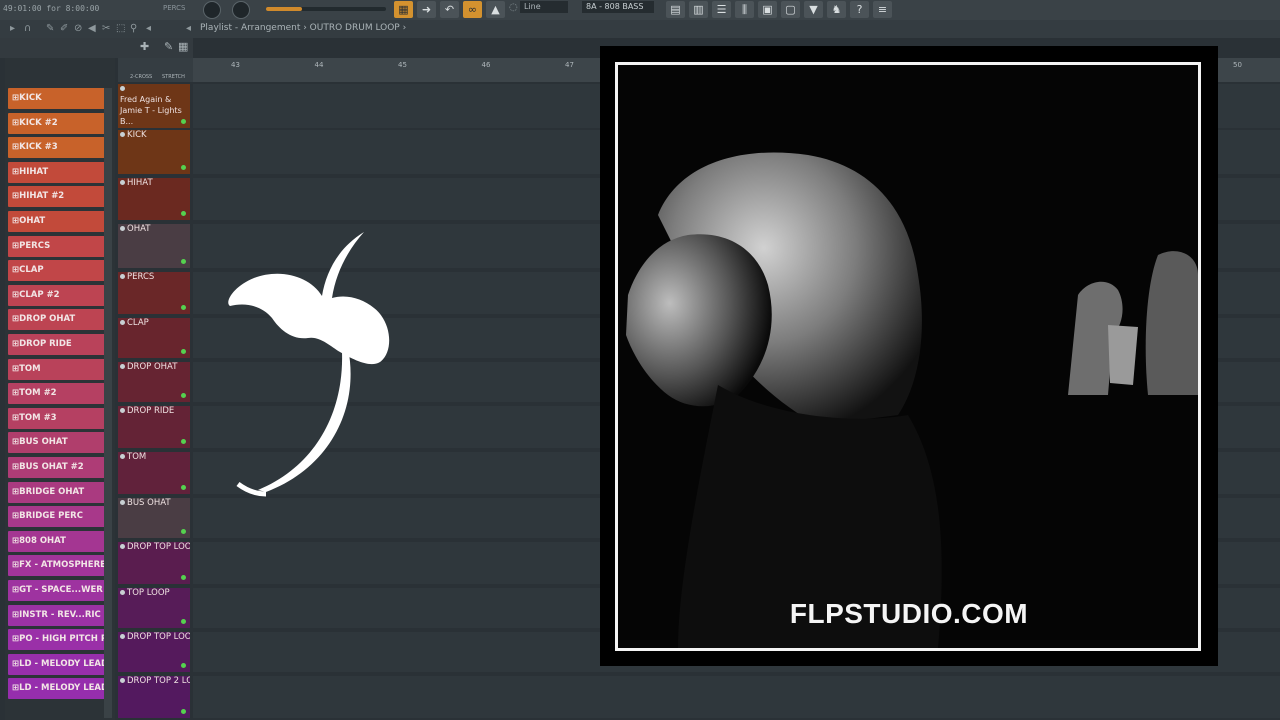 This screenshot has width=1280, height=720. What do you see at coordinates (57, 418) in the screenshot?
I see `channel-tom-3: ⊞TOM #3` at bounding box center [57, 418].